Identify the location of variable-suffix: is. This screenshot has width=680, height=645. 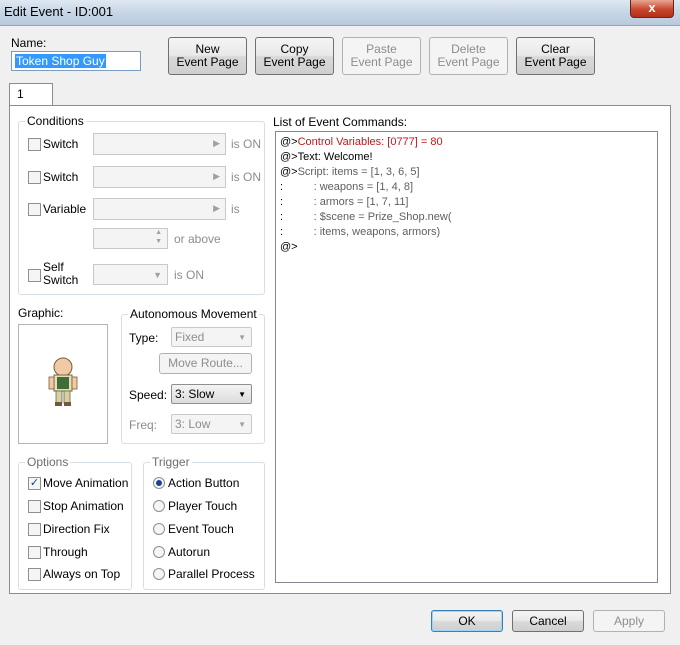
(235, 209).